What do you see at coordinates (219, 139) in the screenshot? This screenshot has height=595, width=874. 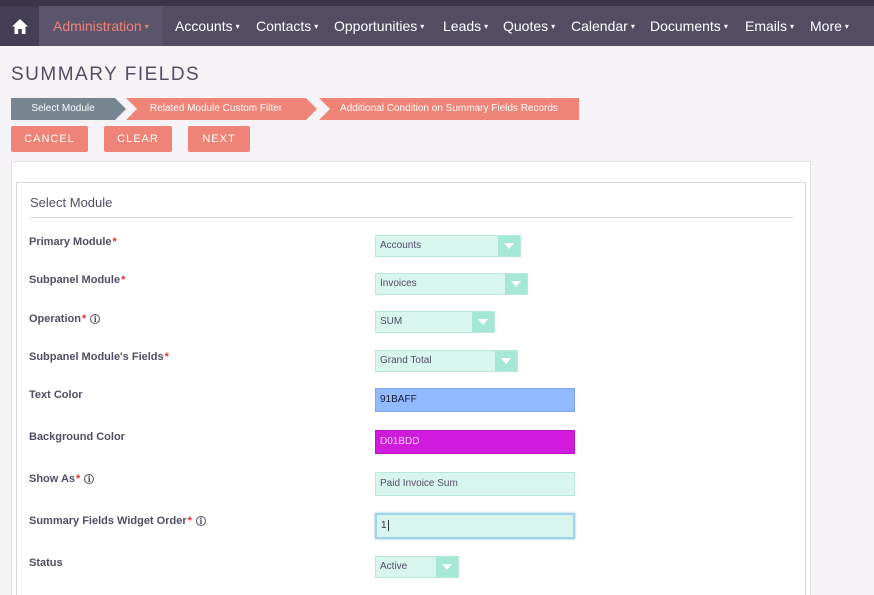 I see `next-button: NEXT` at bounding box center [219, 139].